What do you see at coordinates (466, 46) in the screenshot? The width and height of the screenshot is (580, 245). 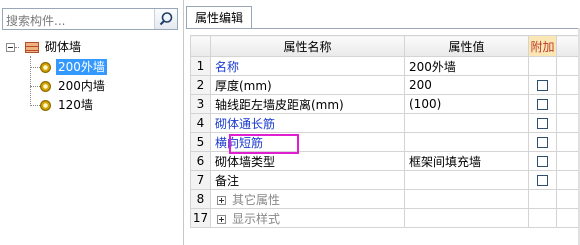 I see `column-header-value: 属性值` at bounding box center [466, 46].